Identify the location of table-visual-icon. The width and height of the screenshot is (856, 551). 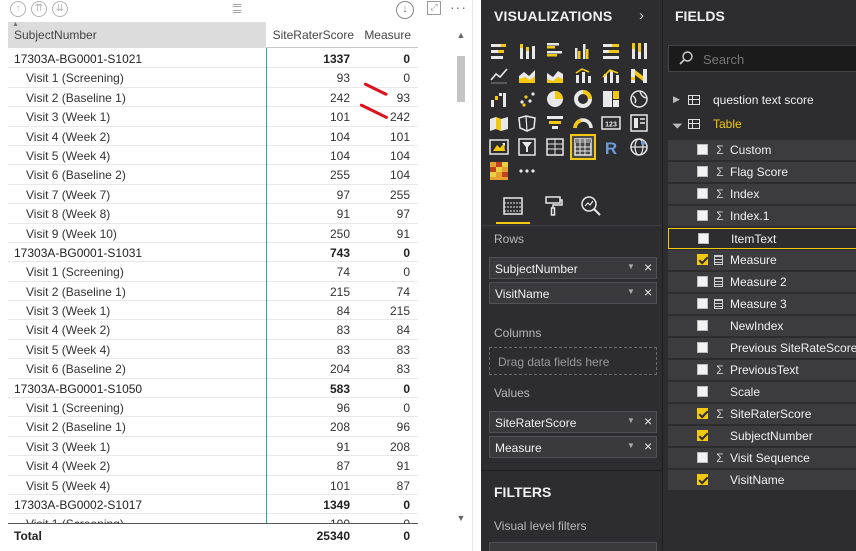
(555, 147).